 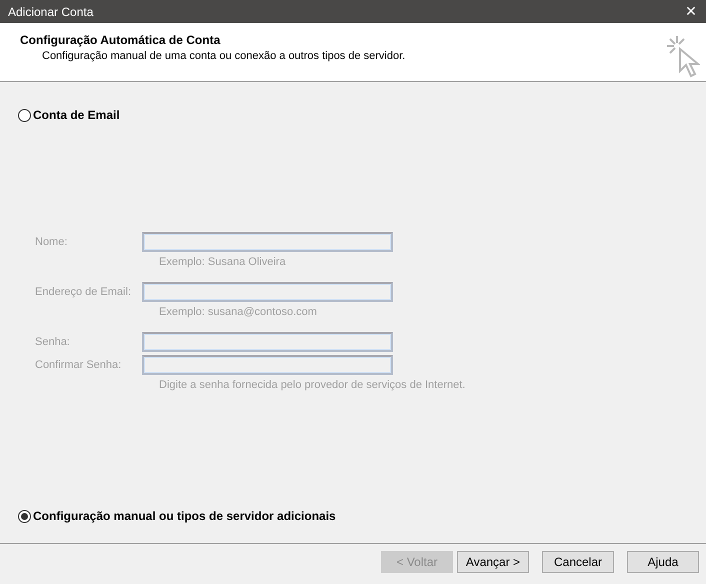 What do you see at coordinates (184, 516) in the screenshot?
I see `radio-label: Configuração manual ou tipos de servidor adicionais` at bounding box center [184, 516].